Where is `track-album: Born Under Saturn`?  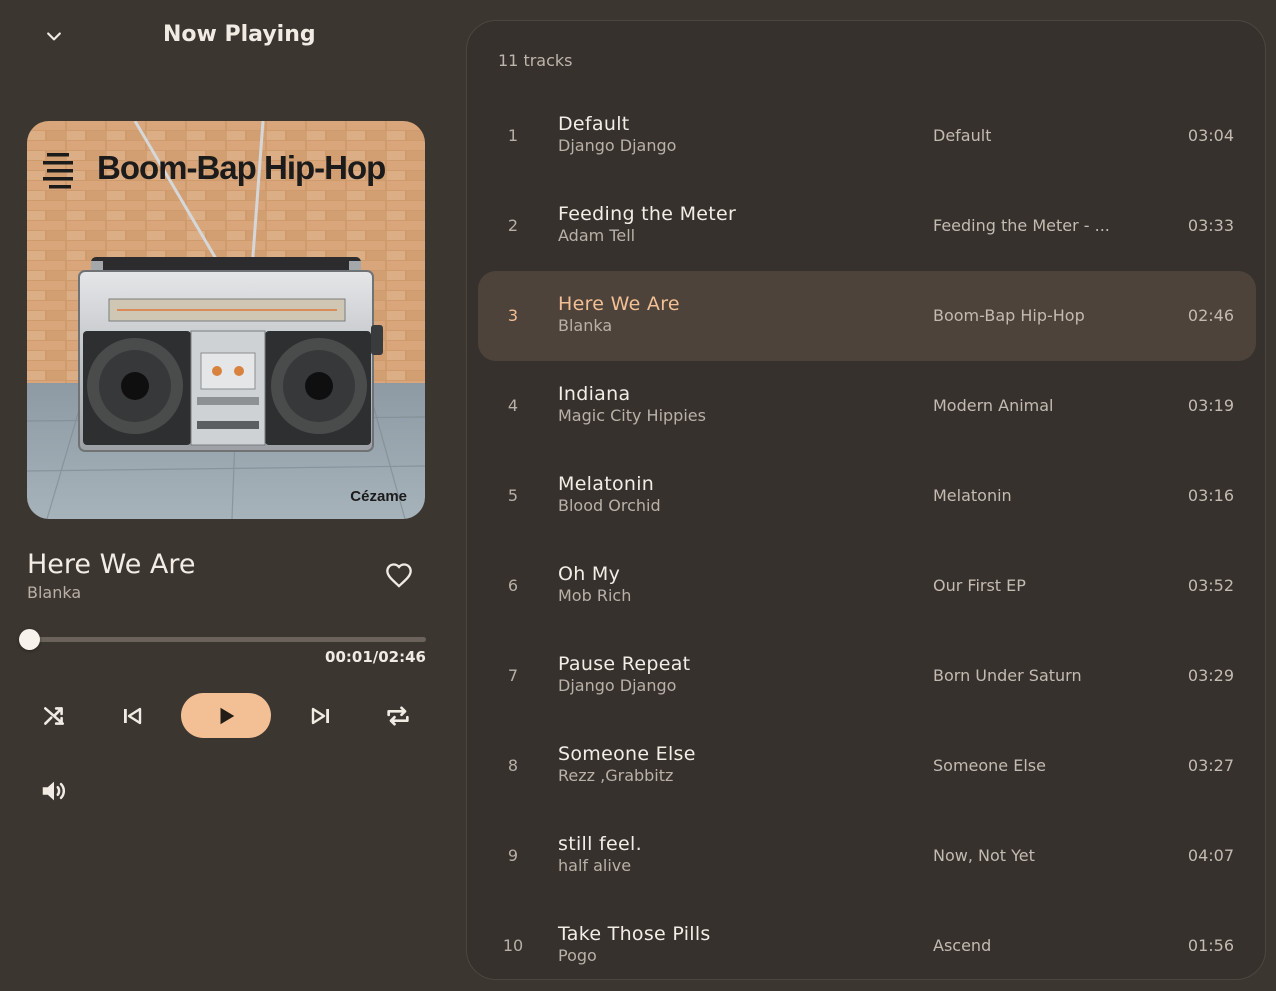
track-album: Born Under Saturn is located at coordinates (1007, 675).